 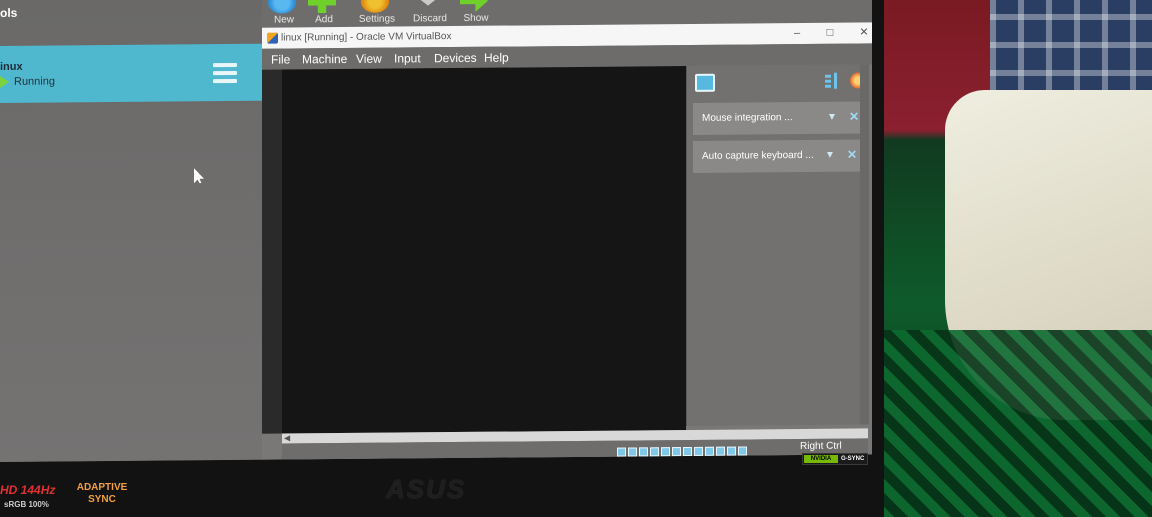 What do you see at coordinates (4, 82) in the screenshot?
I see `running-state-icon` at bounding box center [4, 82].